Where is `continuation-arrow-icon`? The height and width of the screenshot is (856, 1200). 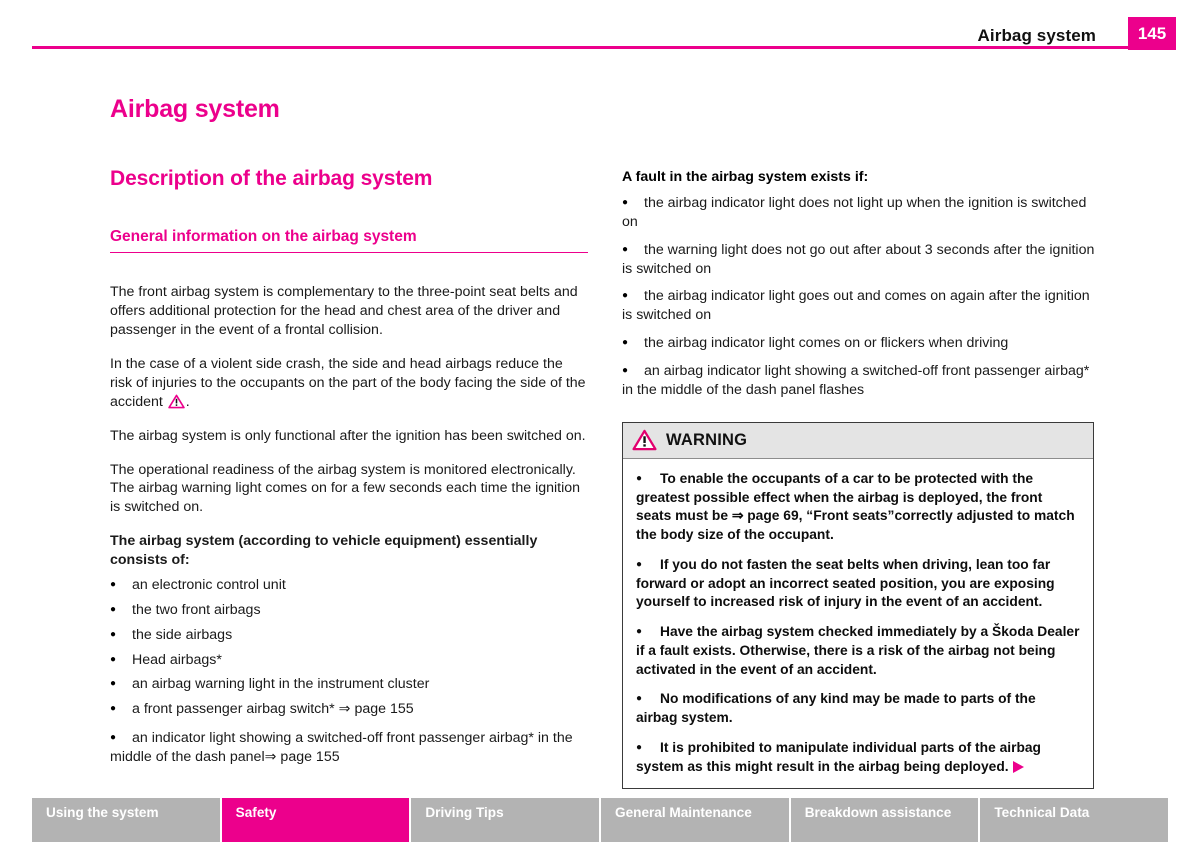
continuation-arrow-icon is located at coordinates (1018, 766).